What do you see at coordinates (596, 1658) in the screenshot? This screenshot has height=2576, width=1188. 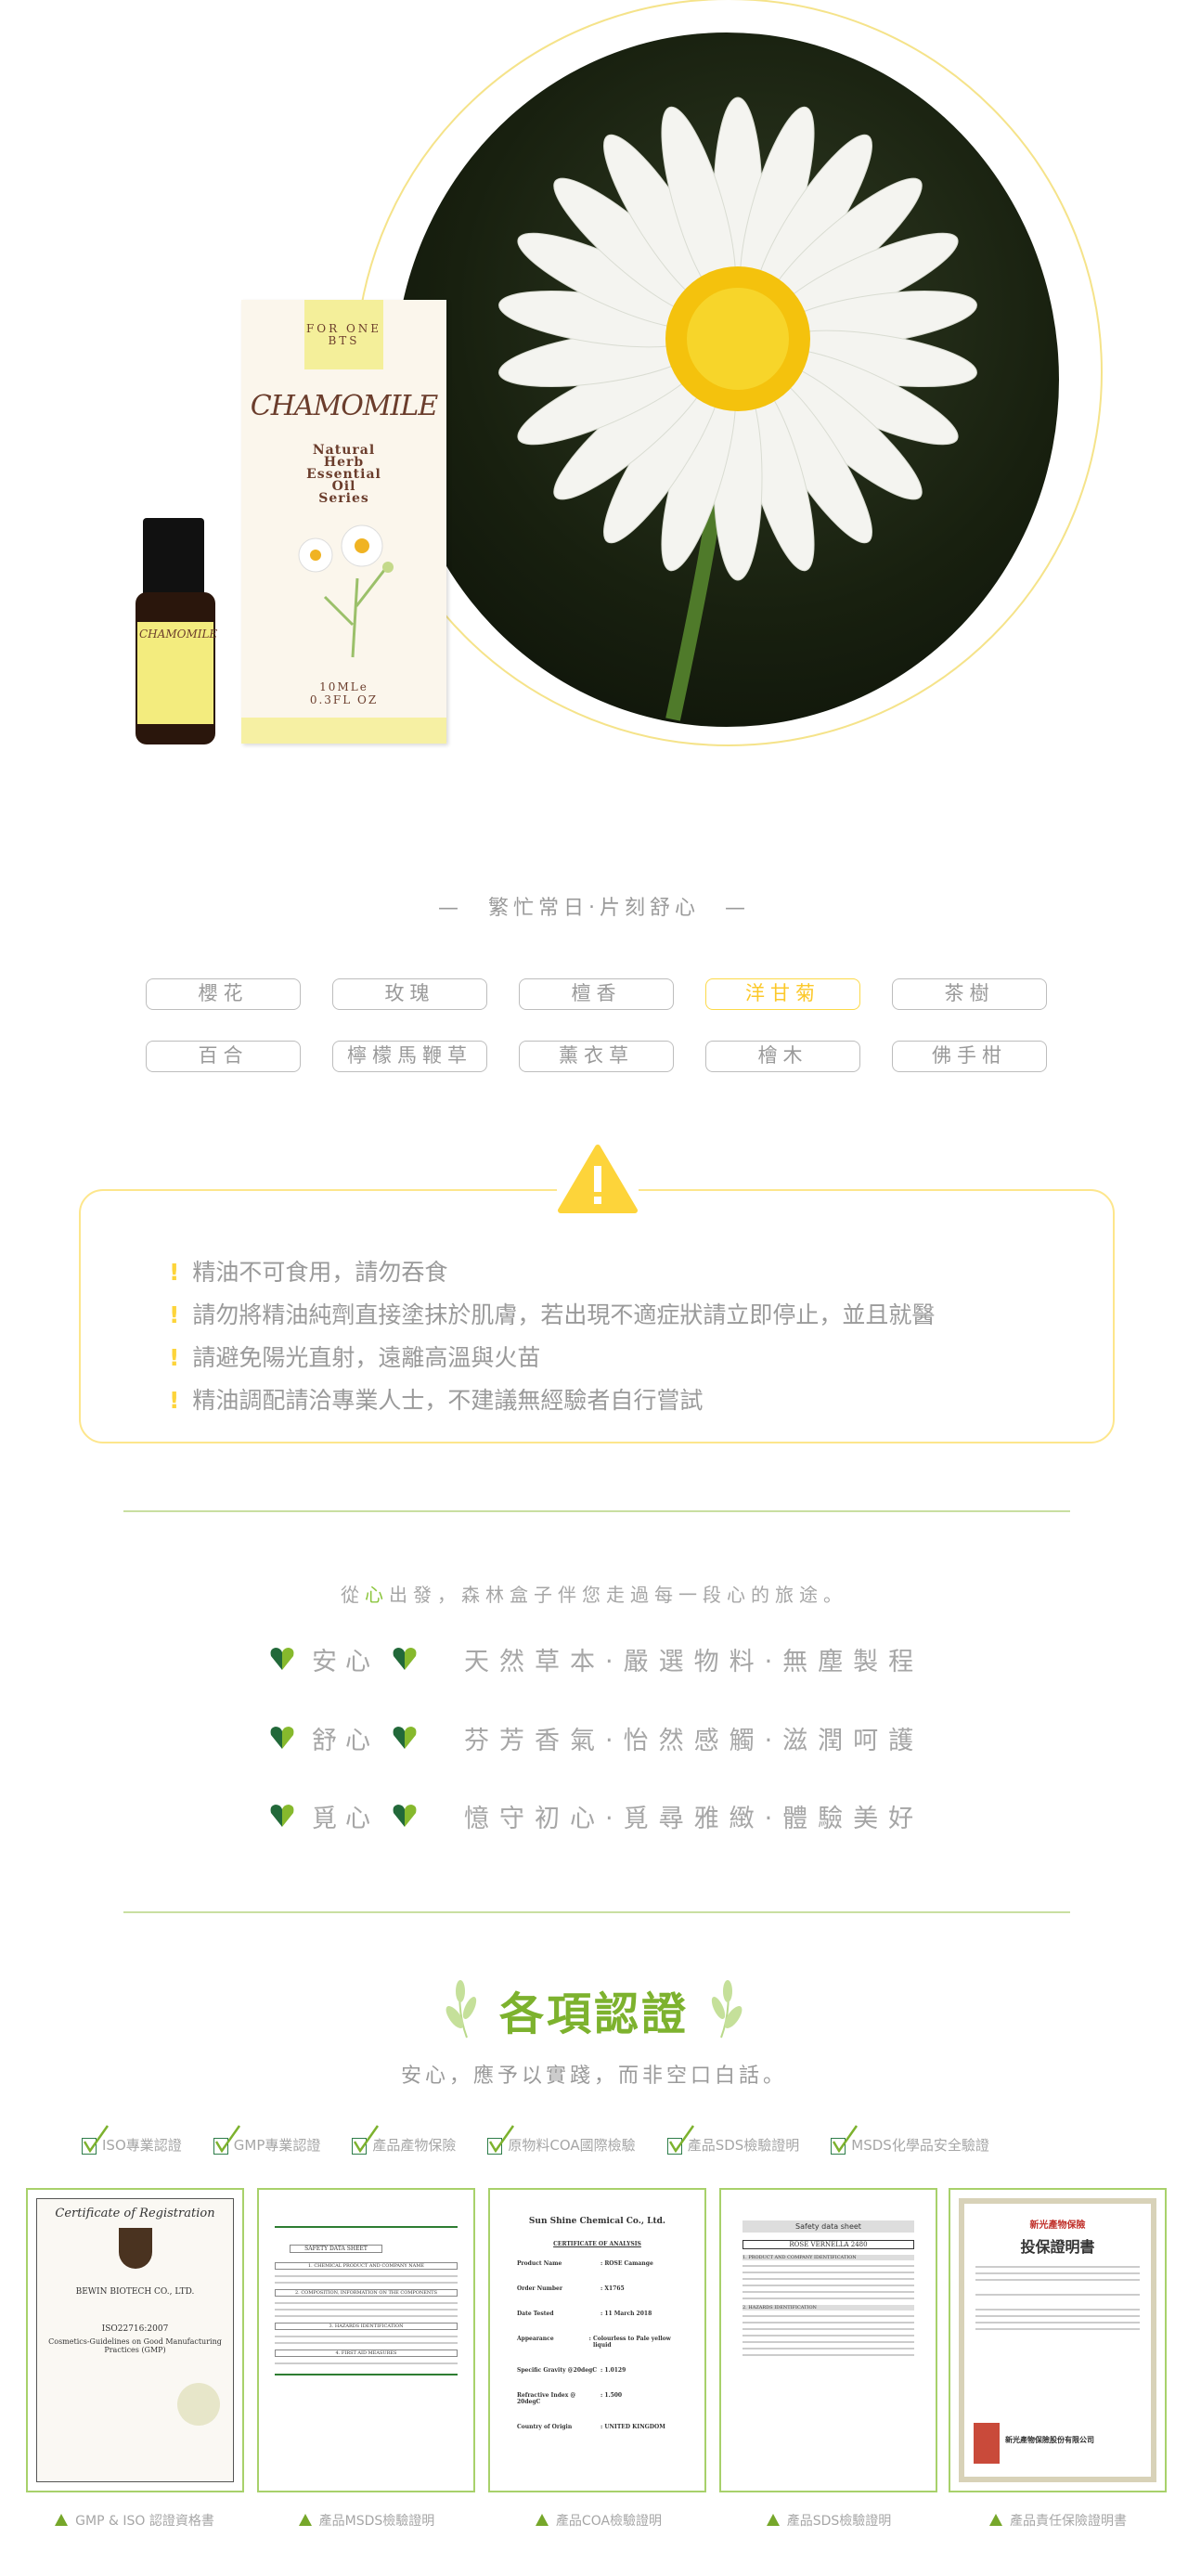 I see `value-row: 安心 天然草本‧嚴選物料‧無塵製程` at bounding box center [596, 1658].